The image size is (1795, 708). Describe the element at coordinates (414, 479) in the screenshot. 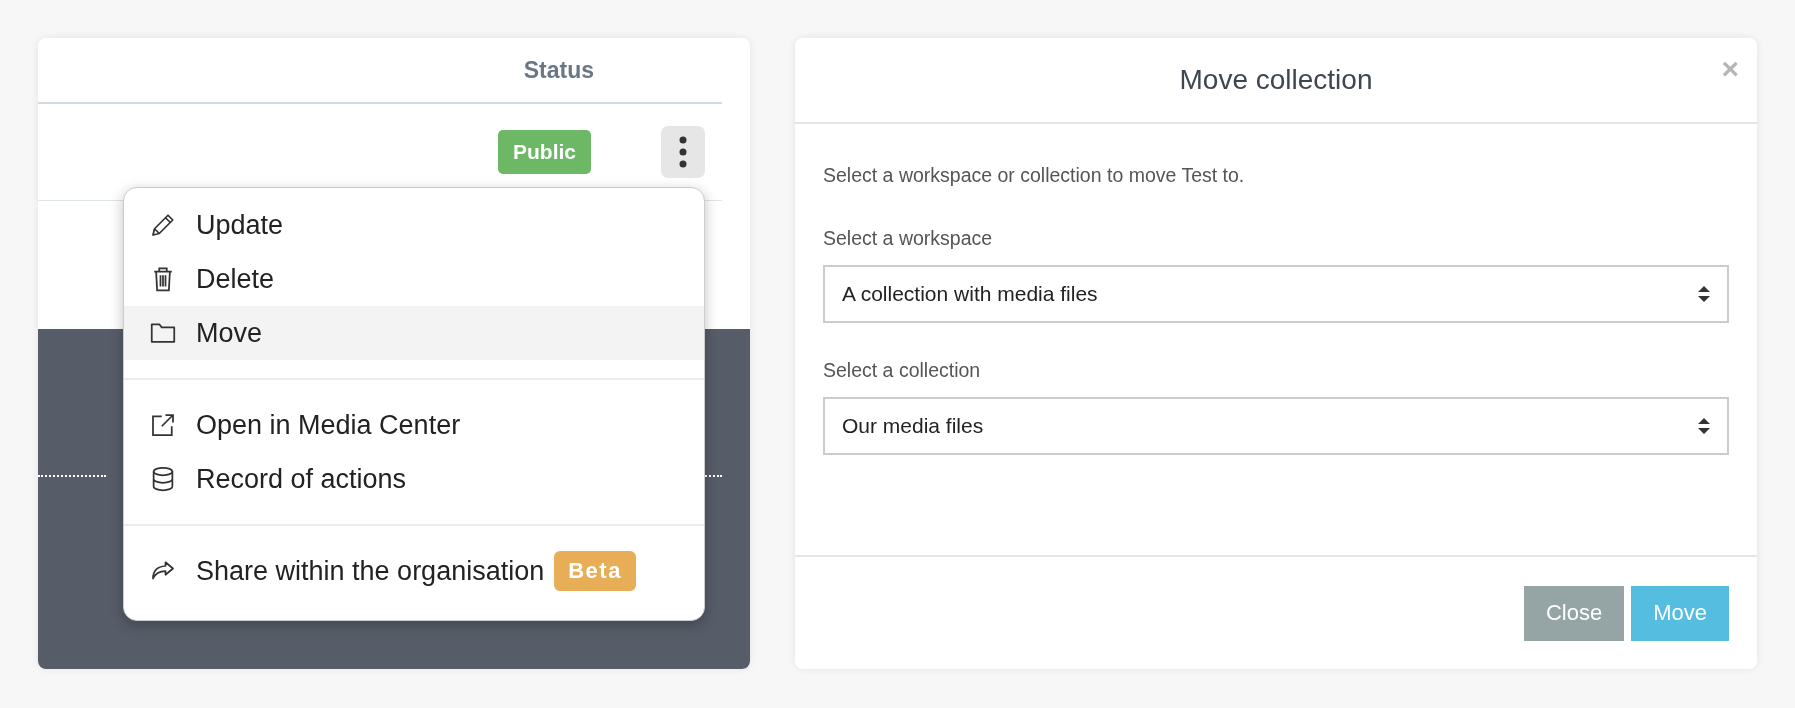

I see `menu-item: Record of actions` at that location.